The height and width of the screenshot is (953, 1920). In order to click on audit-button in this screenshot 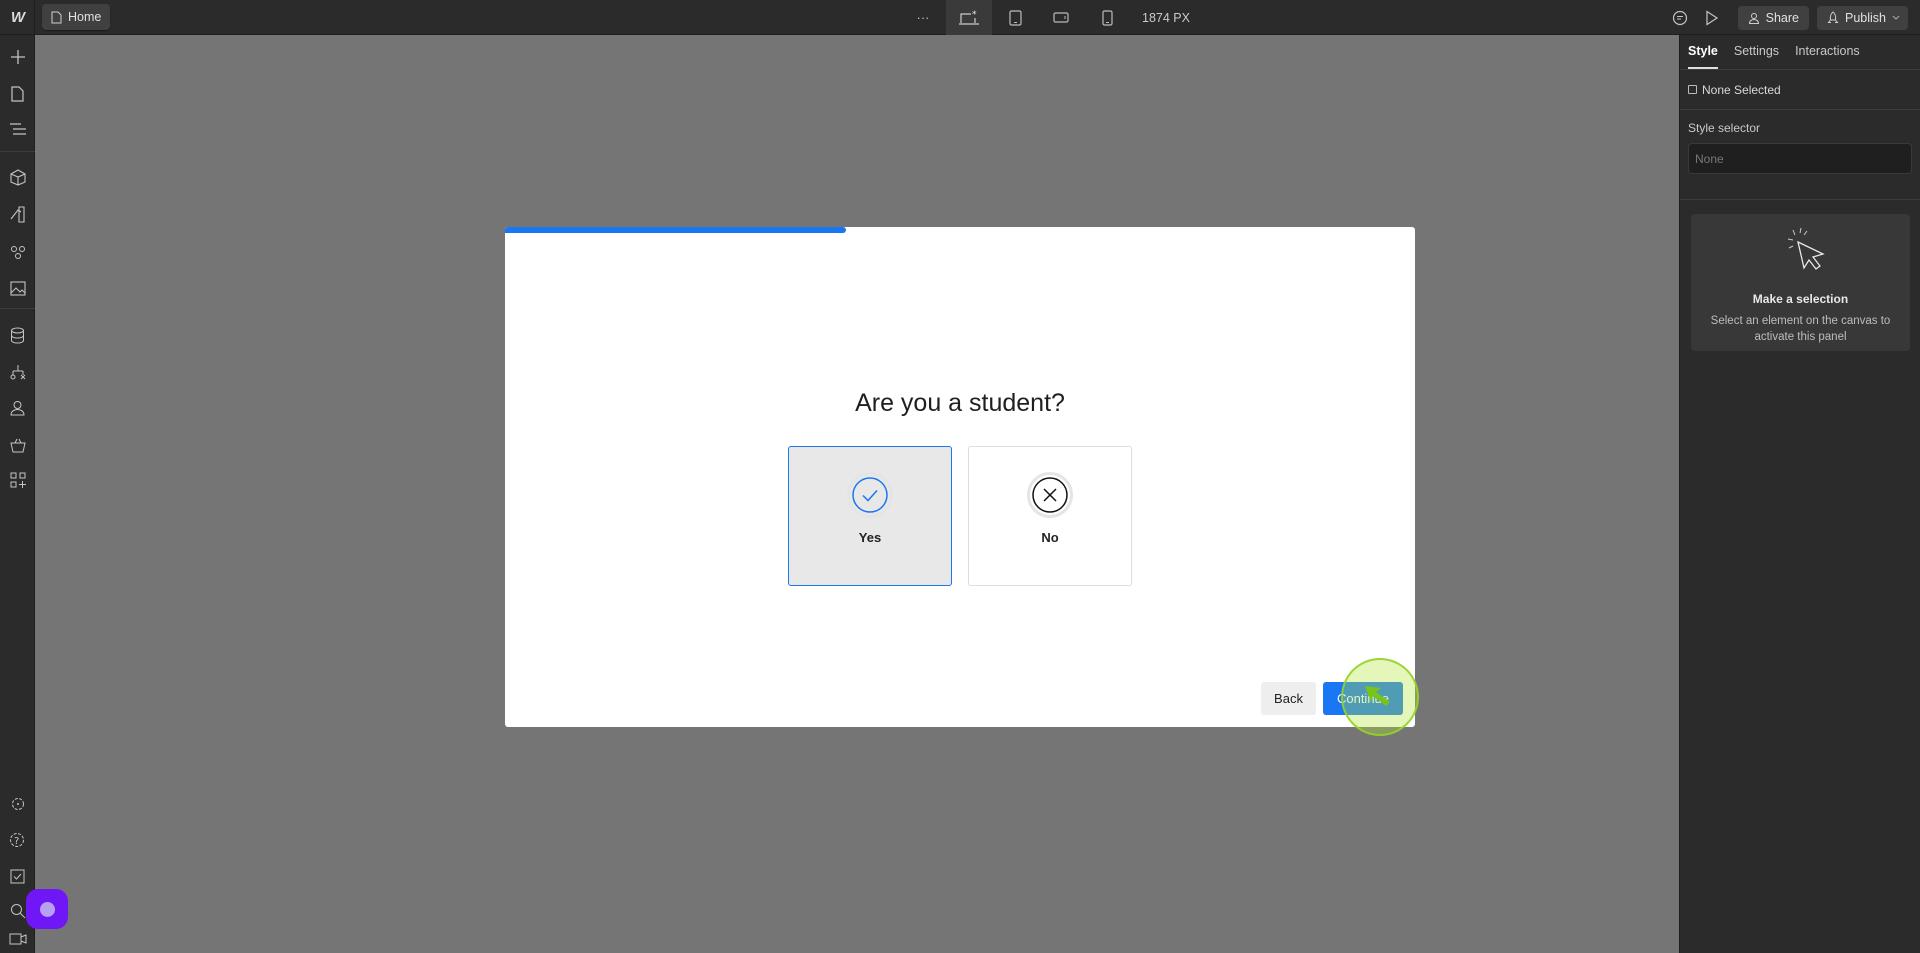, I will do `click(17, 876)`.